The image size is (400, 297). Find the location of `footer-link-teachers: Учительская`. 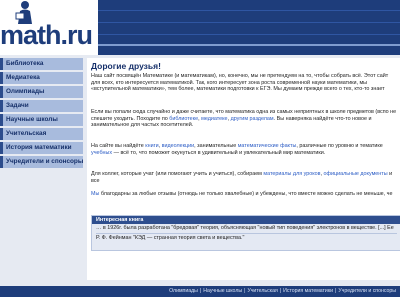

footer-link-teachers: Учительская is located at coordinates (262, 291).